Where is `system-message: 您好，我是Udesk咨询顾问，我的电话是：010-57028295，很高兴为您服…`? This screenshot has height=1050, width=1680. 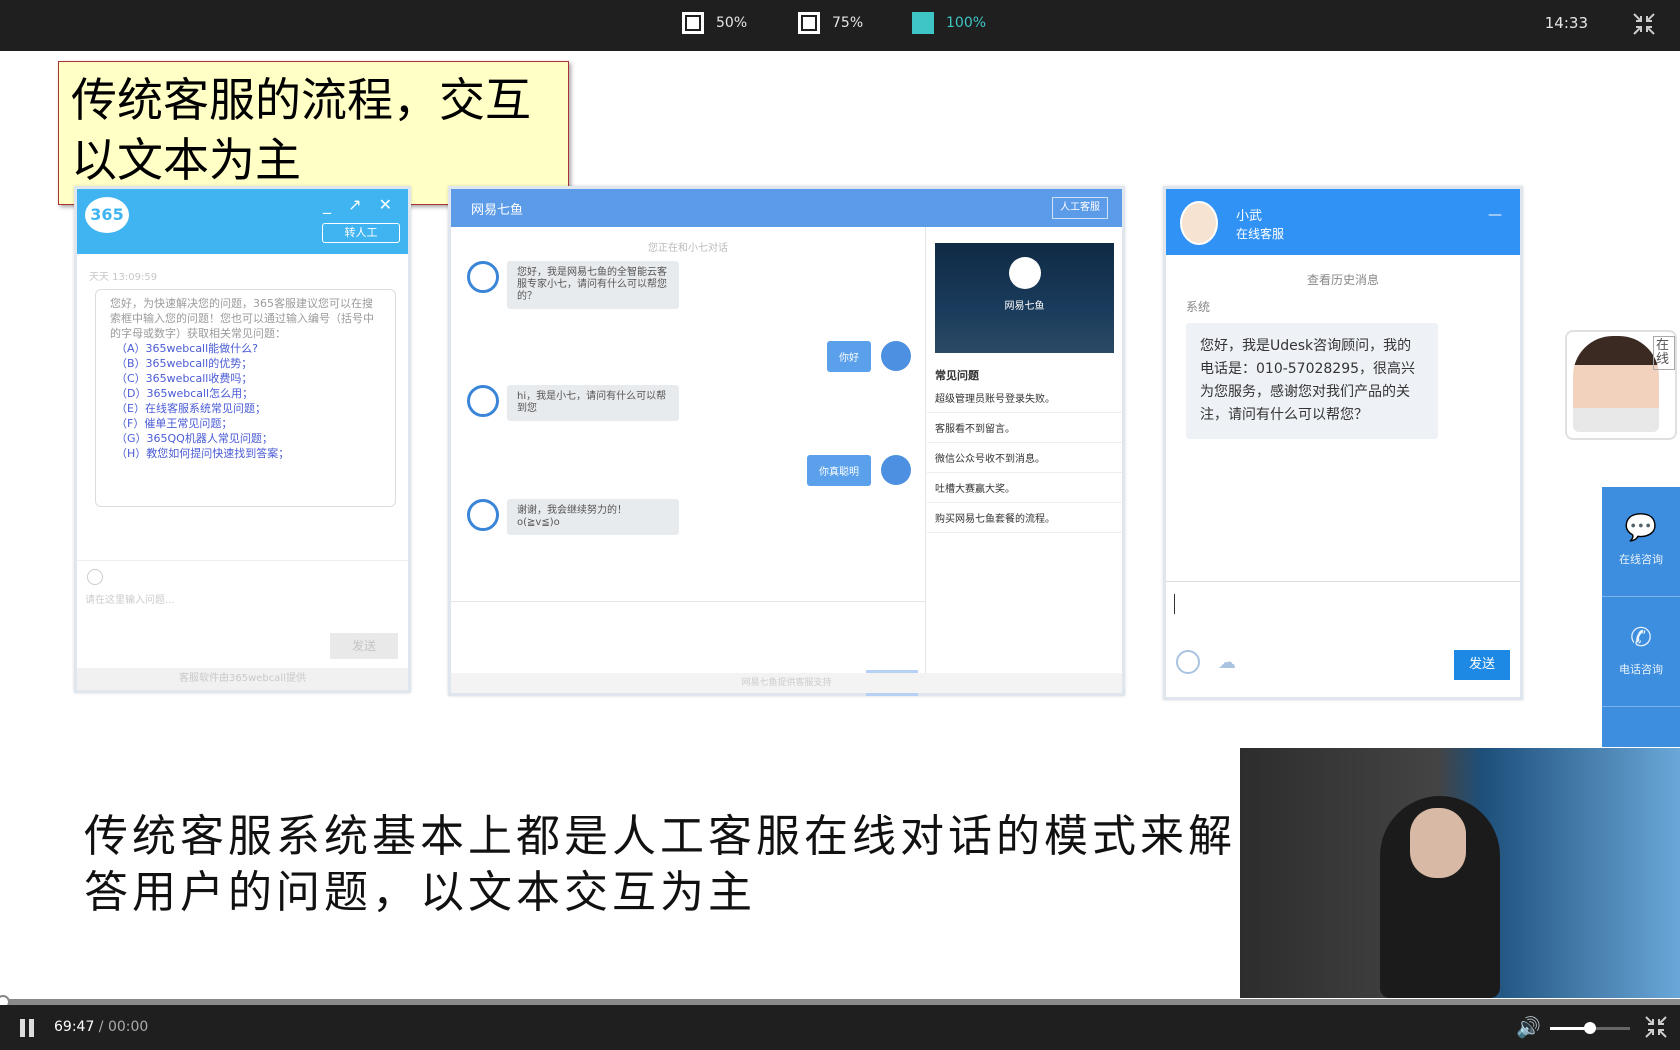
system-message: 您好，我是Udesk咨询顾问，我的电话是：010-57028295，很高兴为您服… is located at coordinates (1312, 381).